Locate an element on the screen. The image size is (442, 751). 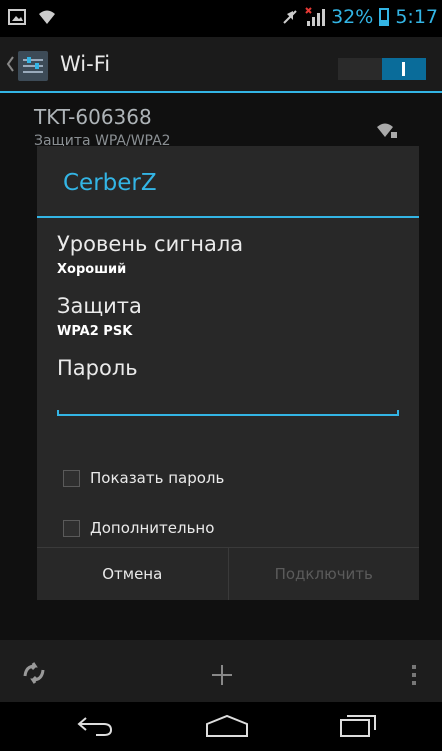
dialog-title-divider is located at coordinates (228, 217).